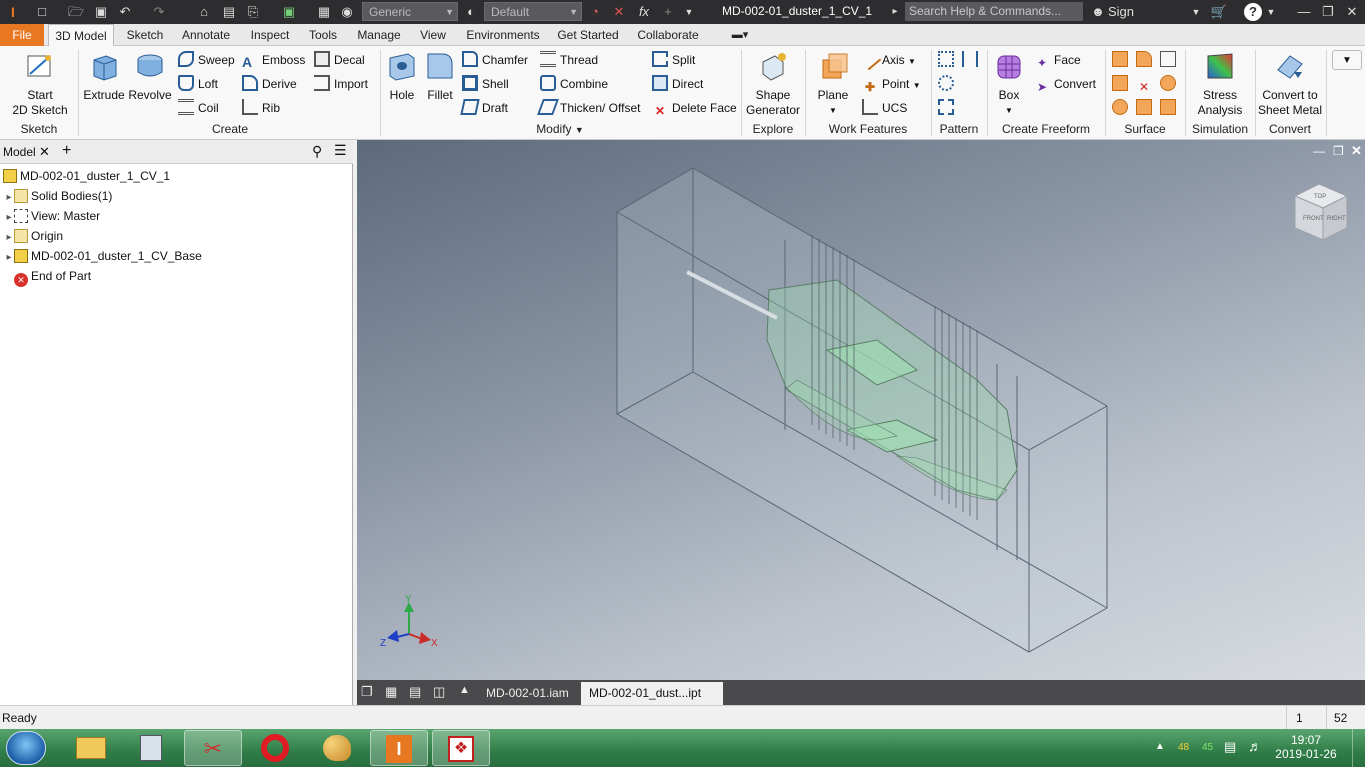 Image resolution: width=1365 pixels, height=767 pixels. I want to click on thicken-offset-button: Thicken/ Offset, so click(588, 108).